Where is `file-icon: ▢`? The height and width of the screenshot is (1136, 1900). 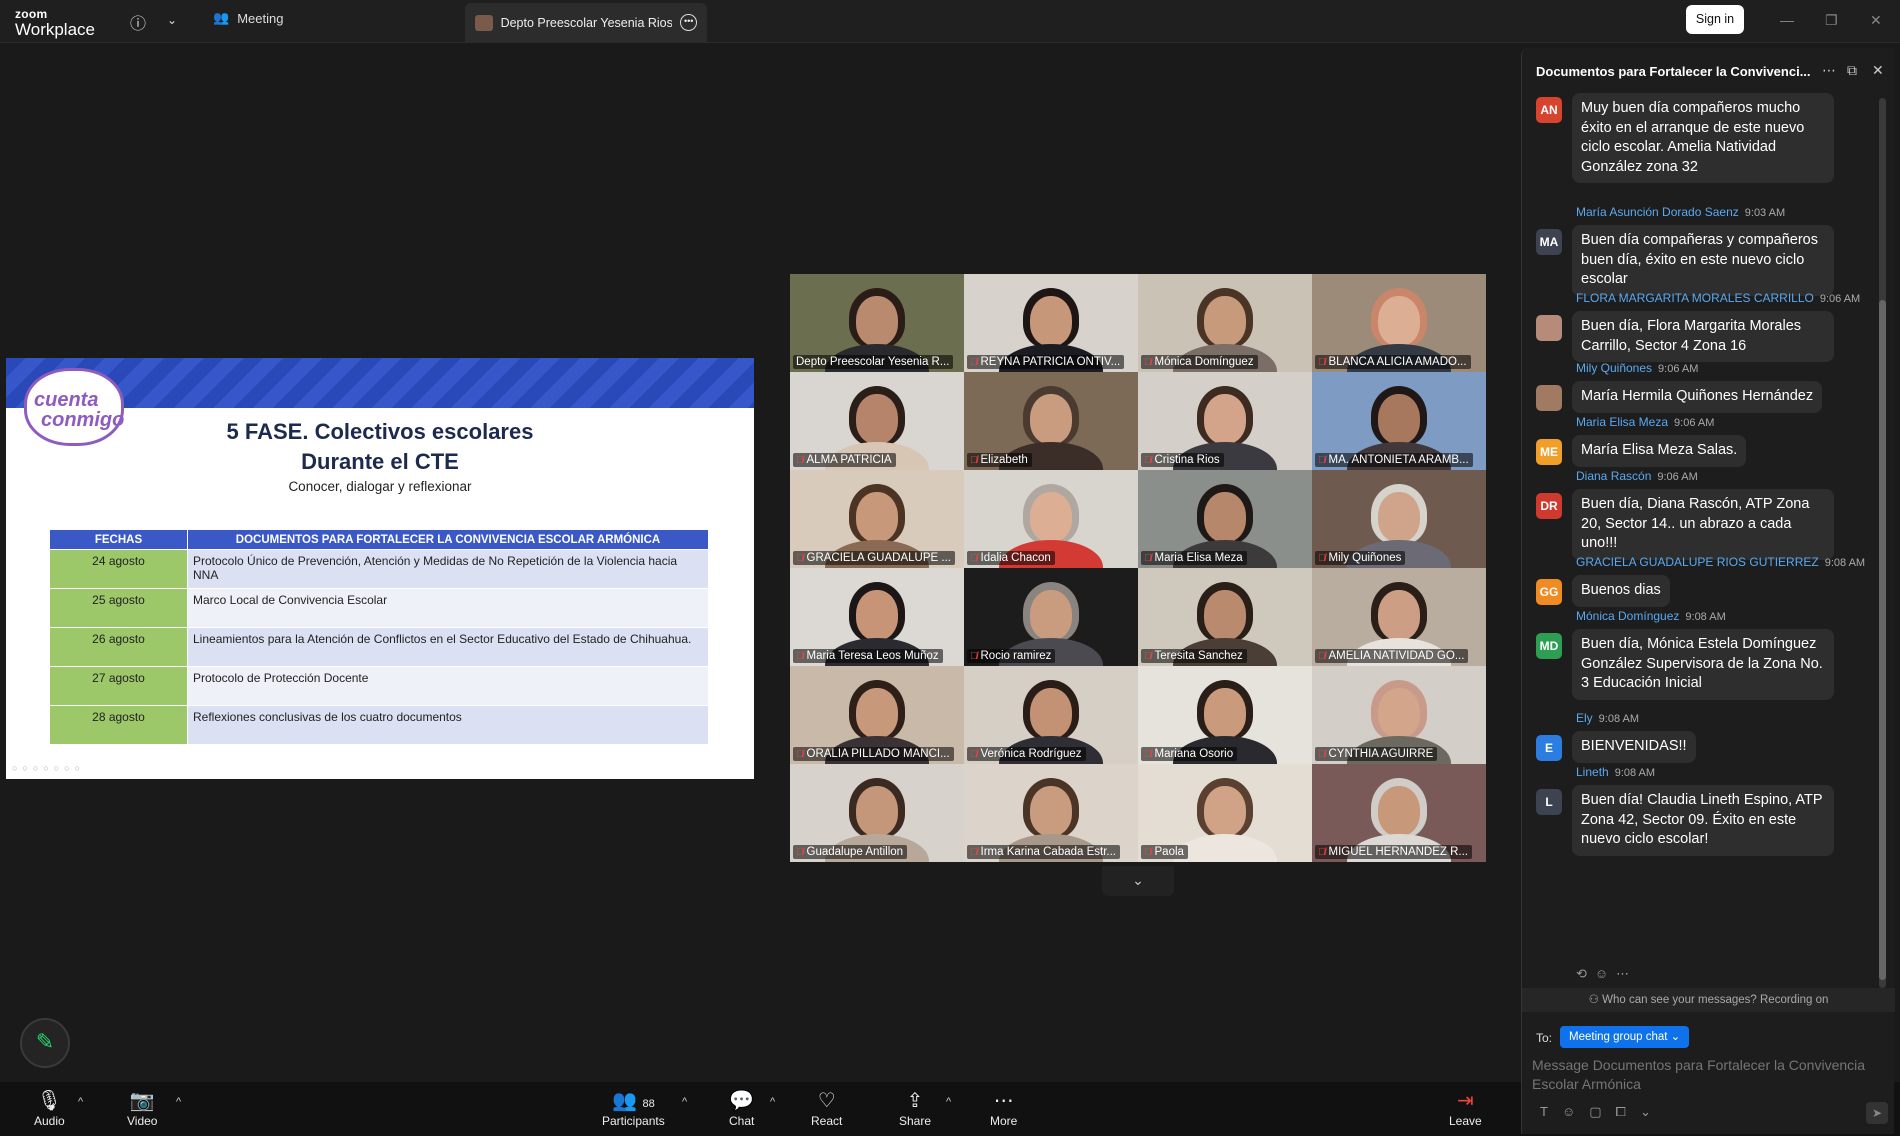
file-icon: ▢ is located at coordinates (1602, 1111).